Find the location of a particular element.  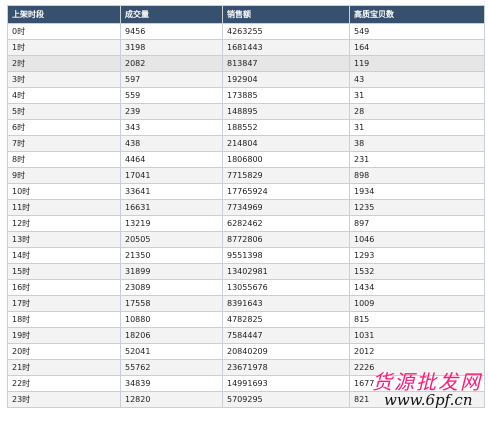

cell-volume: 4464 is located at coordinates (171, 159).